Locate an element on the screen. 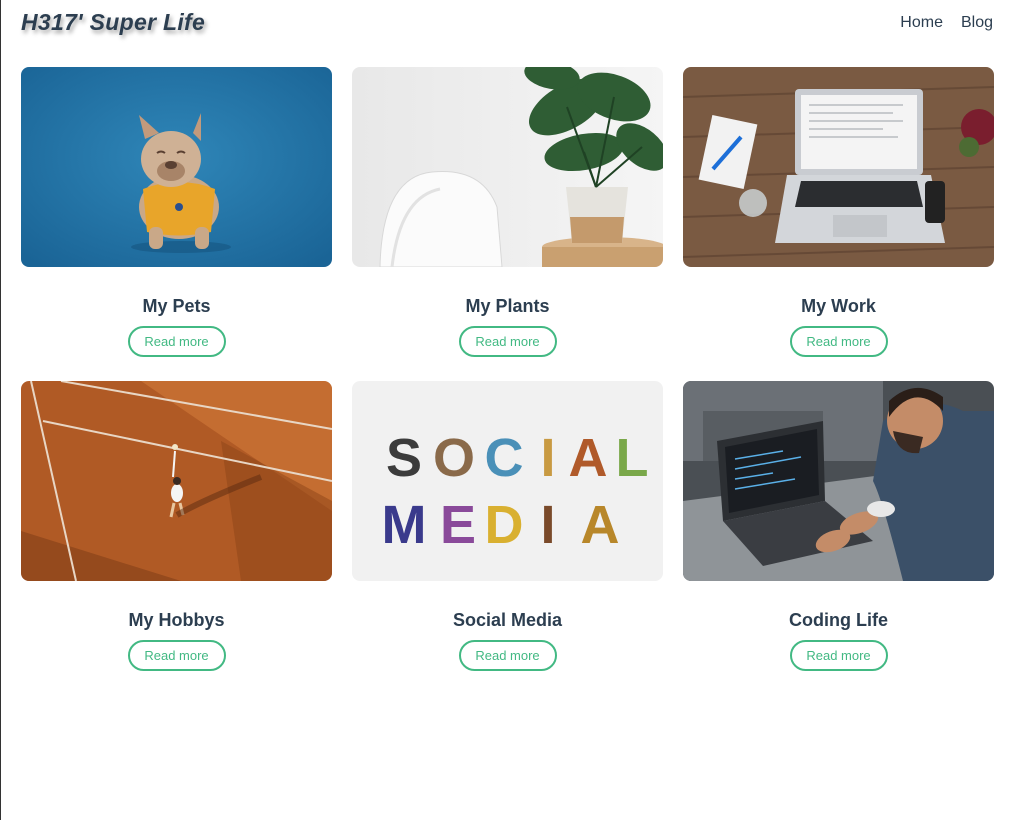  card-my-hobbys: My Hobbys Read more is located at coordinates (176, 528).